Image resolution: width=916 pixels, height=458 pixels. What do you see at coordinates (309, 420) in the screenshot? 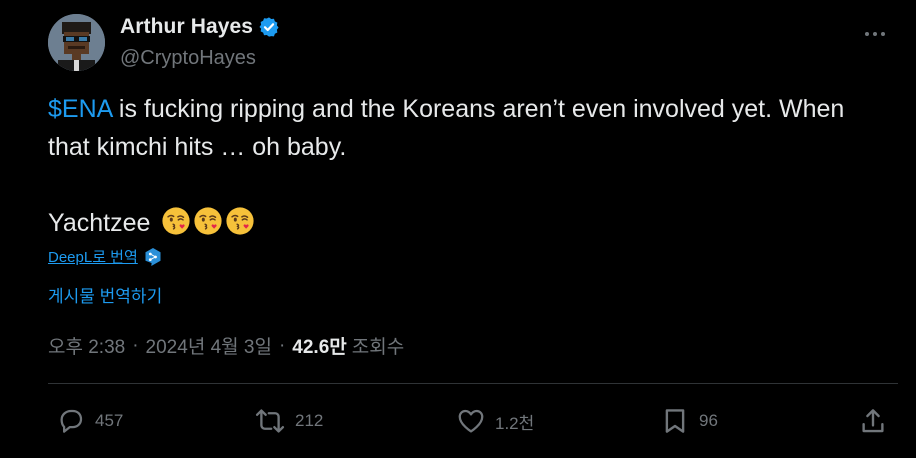
I see `repost-count: 212` at bounding box center [309, 420].